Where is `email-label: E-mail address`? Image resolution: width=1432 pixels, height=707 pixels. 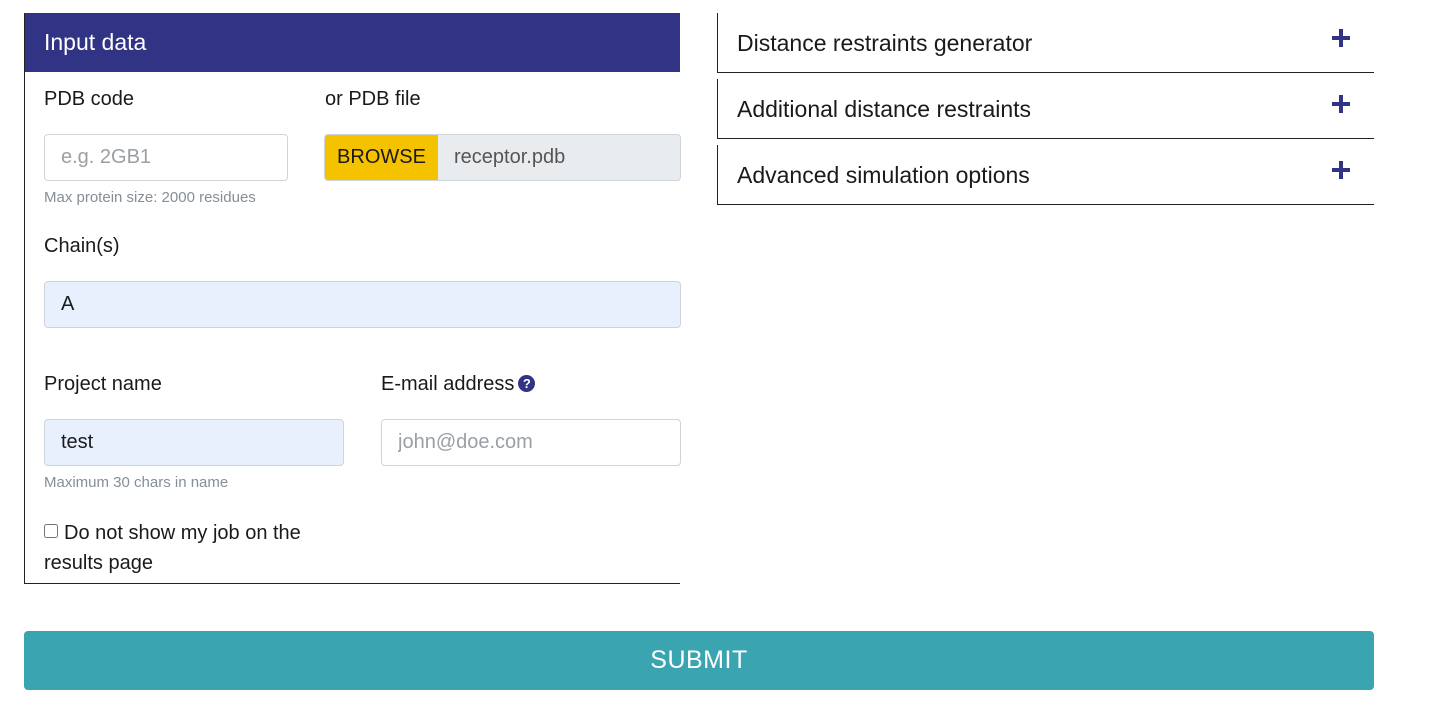
email-label: E-mail address is located at coordinates (448, 384).